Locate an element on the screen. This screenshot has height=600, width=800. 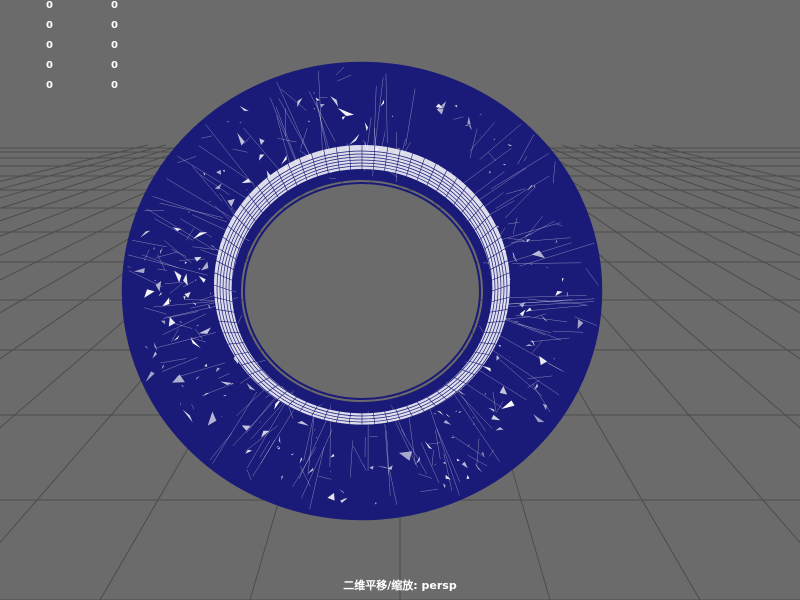
hud-stat-row-3: 0 0 is located at coordinates (80, 68).